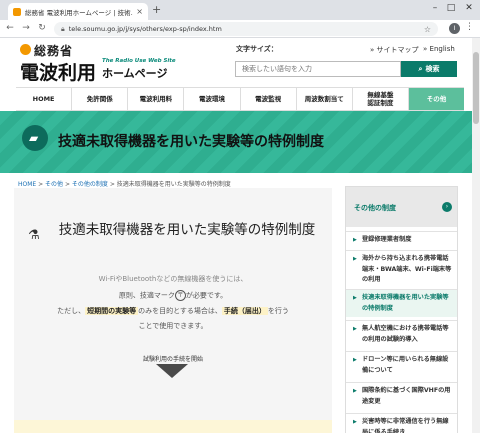  I want to click on main-title: 技適未取得機器を用いた実験等の特例制度, so click(187, 230).